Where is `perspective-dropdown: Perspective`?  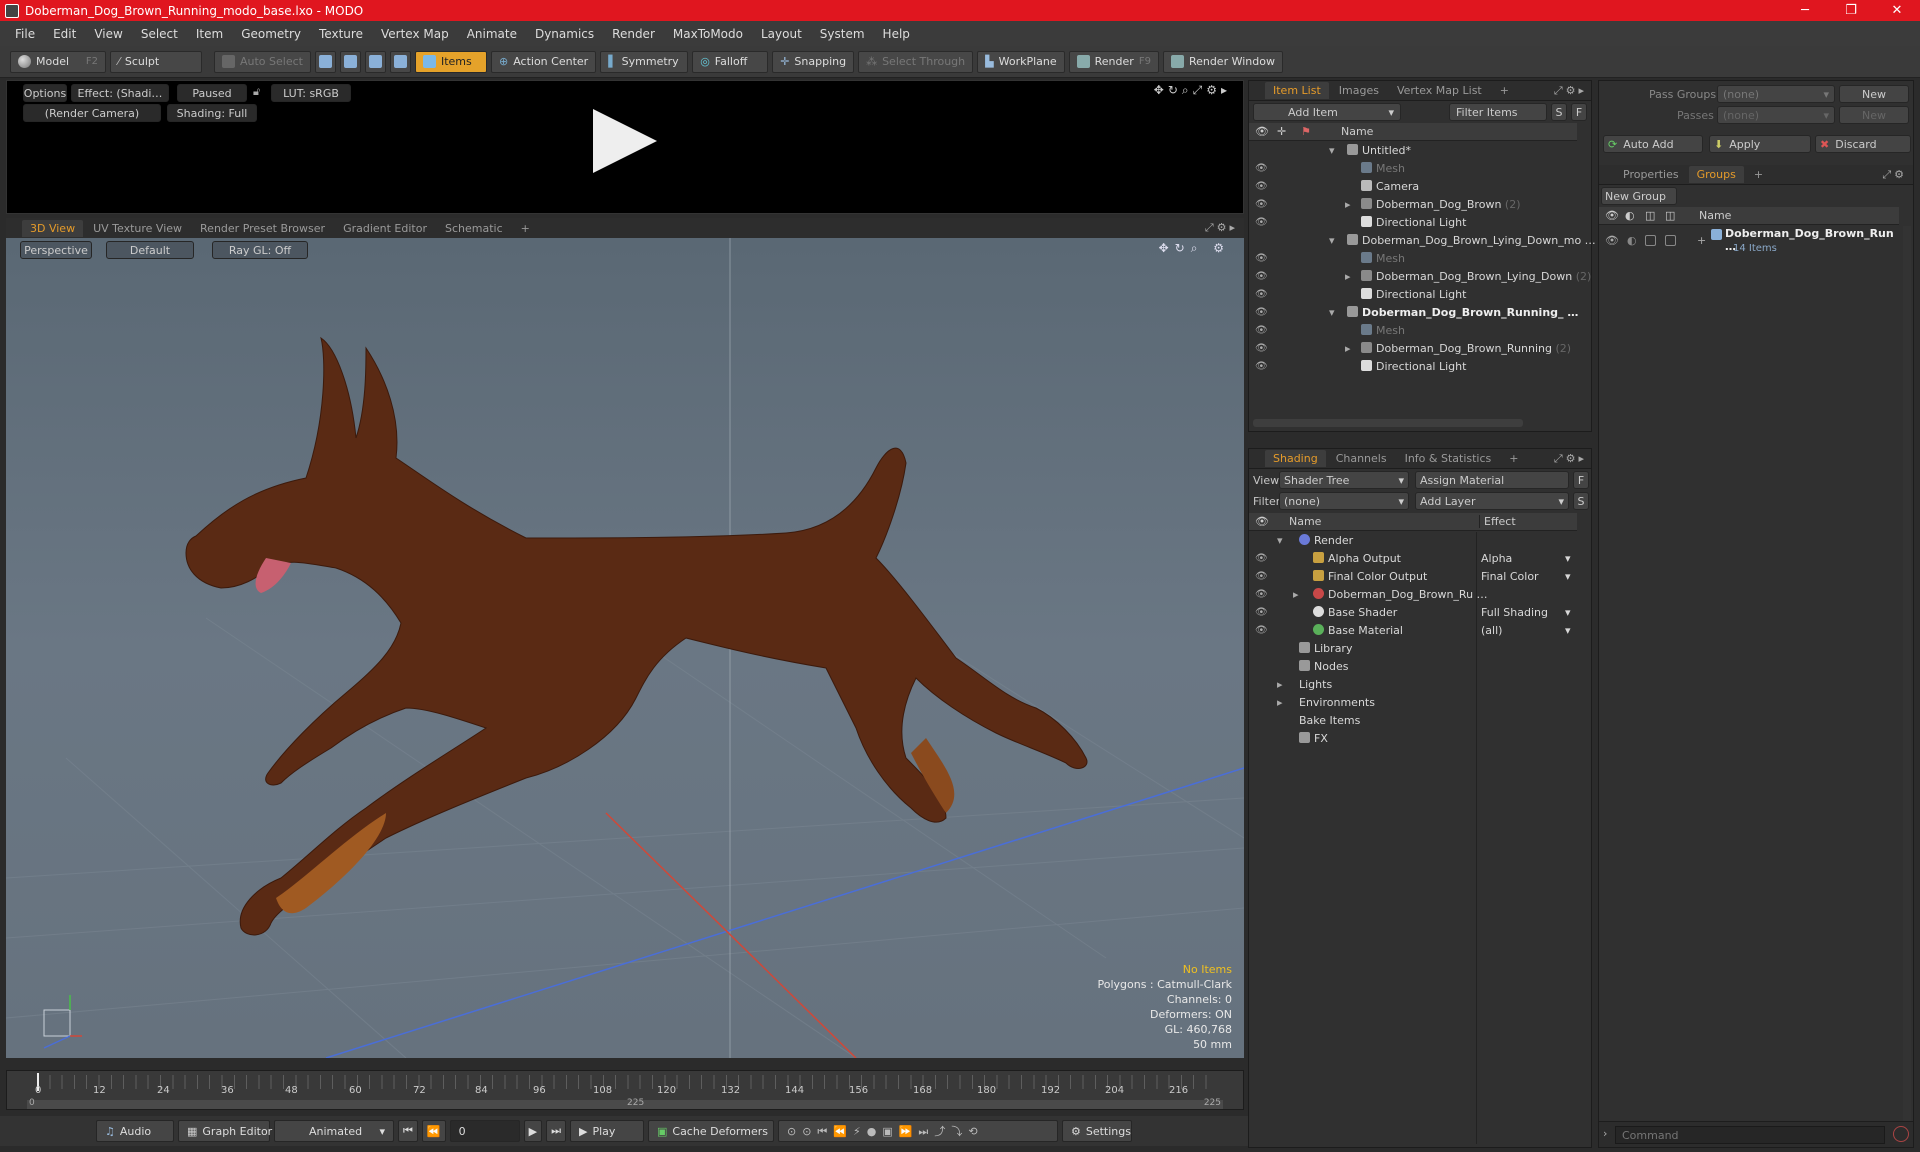 perspective-dropdown: Perspective is located at coordinates (56, 250).